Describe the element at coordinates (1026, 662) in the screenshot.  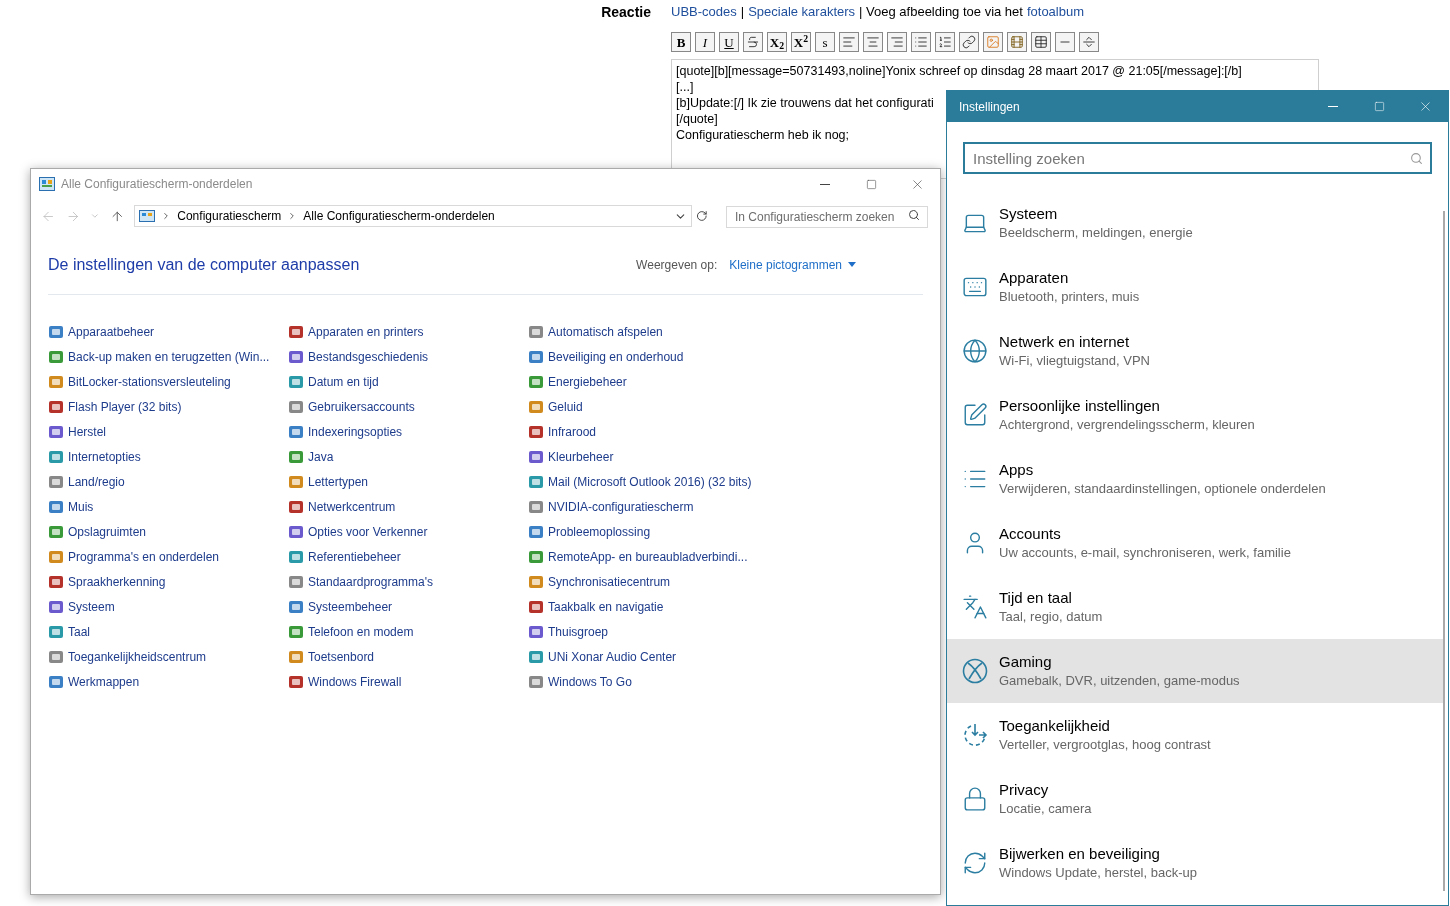
I see `category-title: Gaming` at that location.